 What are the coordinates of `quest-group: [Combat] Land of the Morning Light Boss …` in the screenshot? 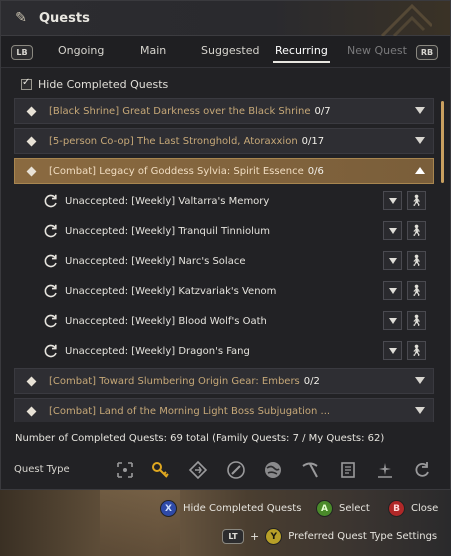 It's located at (224, 410).